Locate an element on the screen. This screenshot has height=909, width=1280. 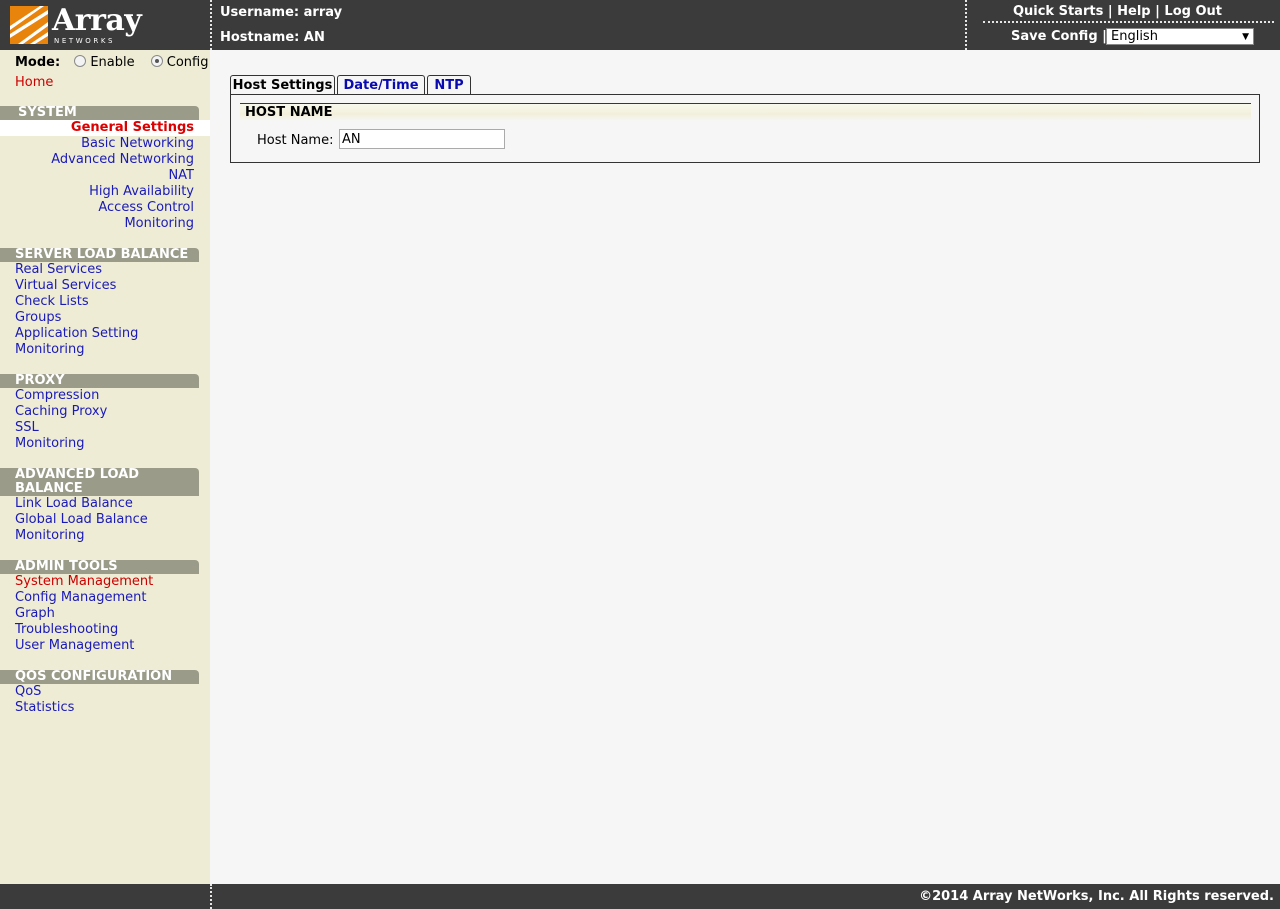
section-title-line: BALANCE is located at coordinates (49, 488).